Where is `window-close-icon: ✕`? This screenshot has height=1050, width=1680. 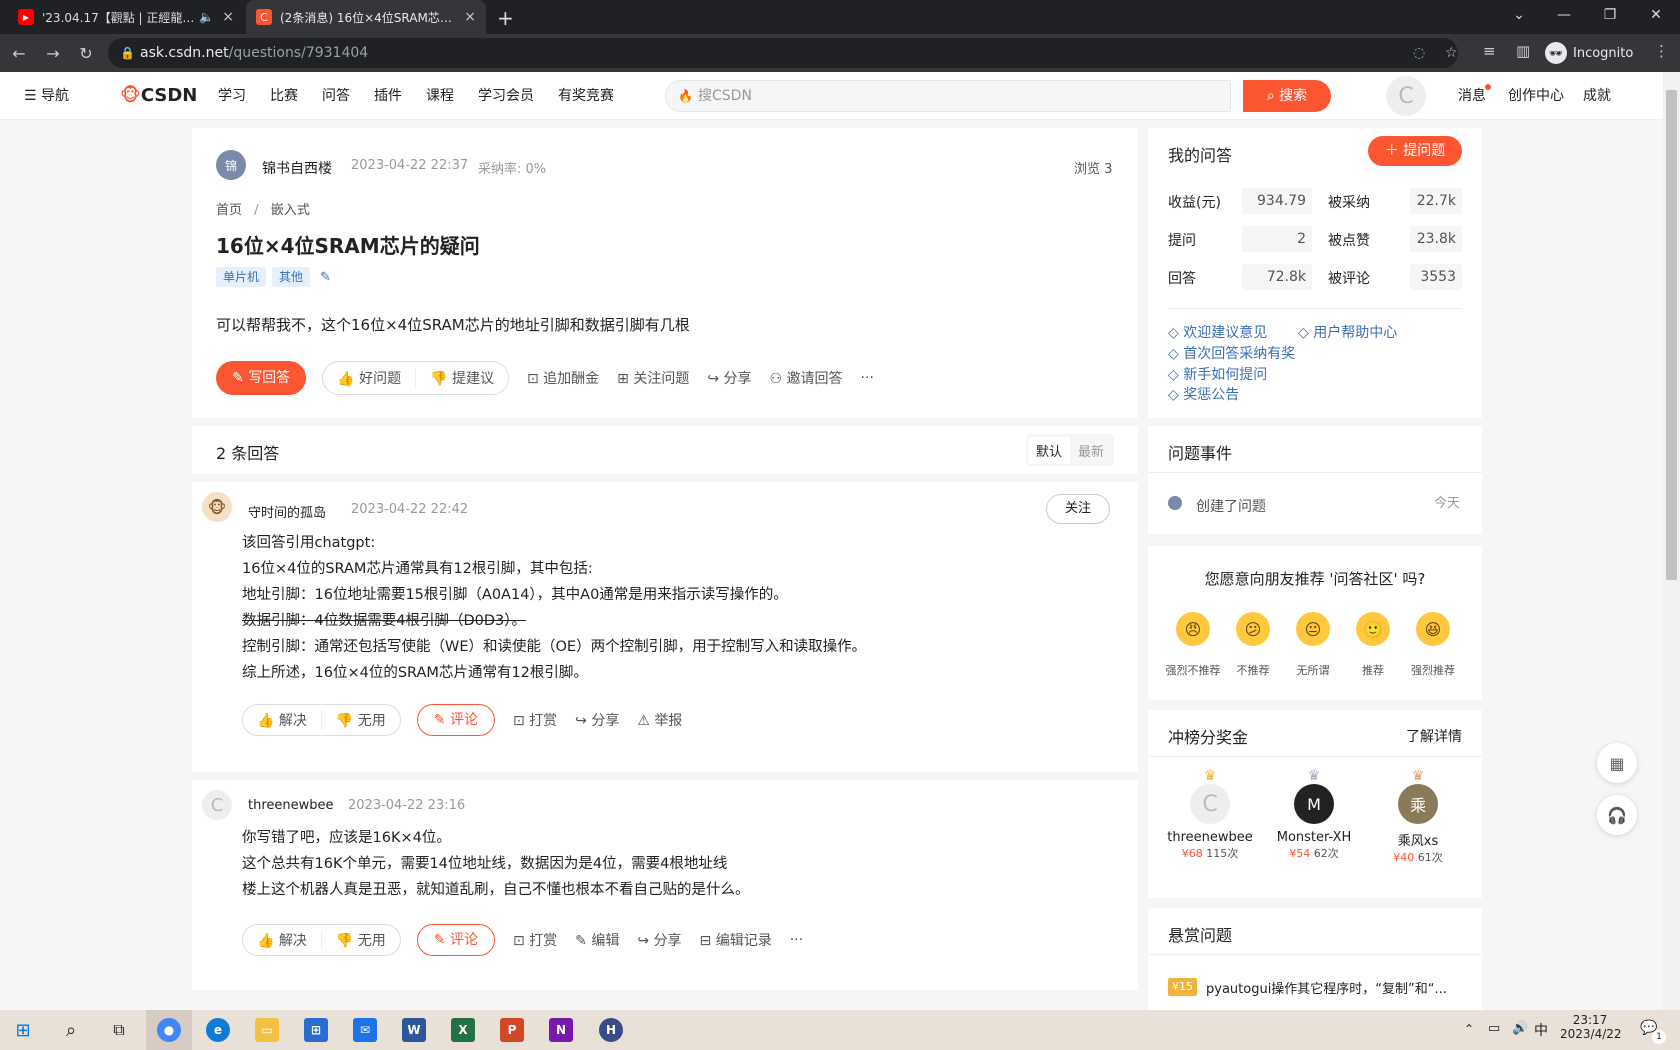
window-close-icon: ✕ is located at coordinates (1656, 15).